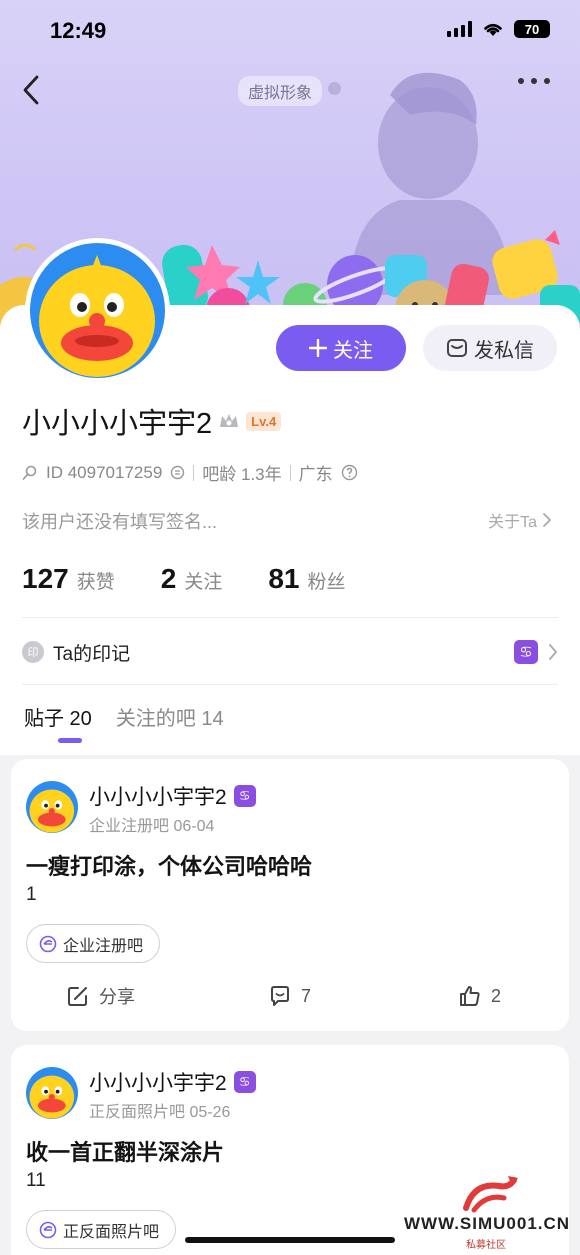 Image resolution: width=580 pixels, height=1255 pixels. What do you see at coordinates (280, 91) in the screenshot?
I see `virtual-avatar-tag: 虚拟形象` at bounding box center [280, 91].